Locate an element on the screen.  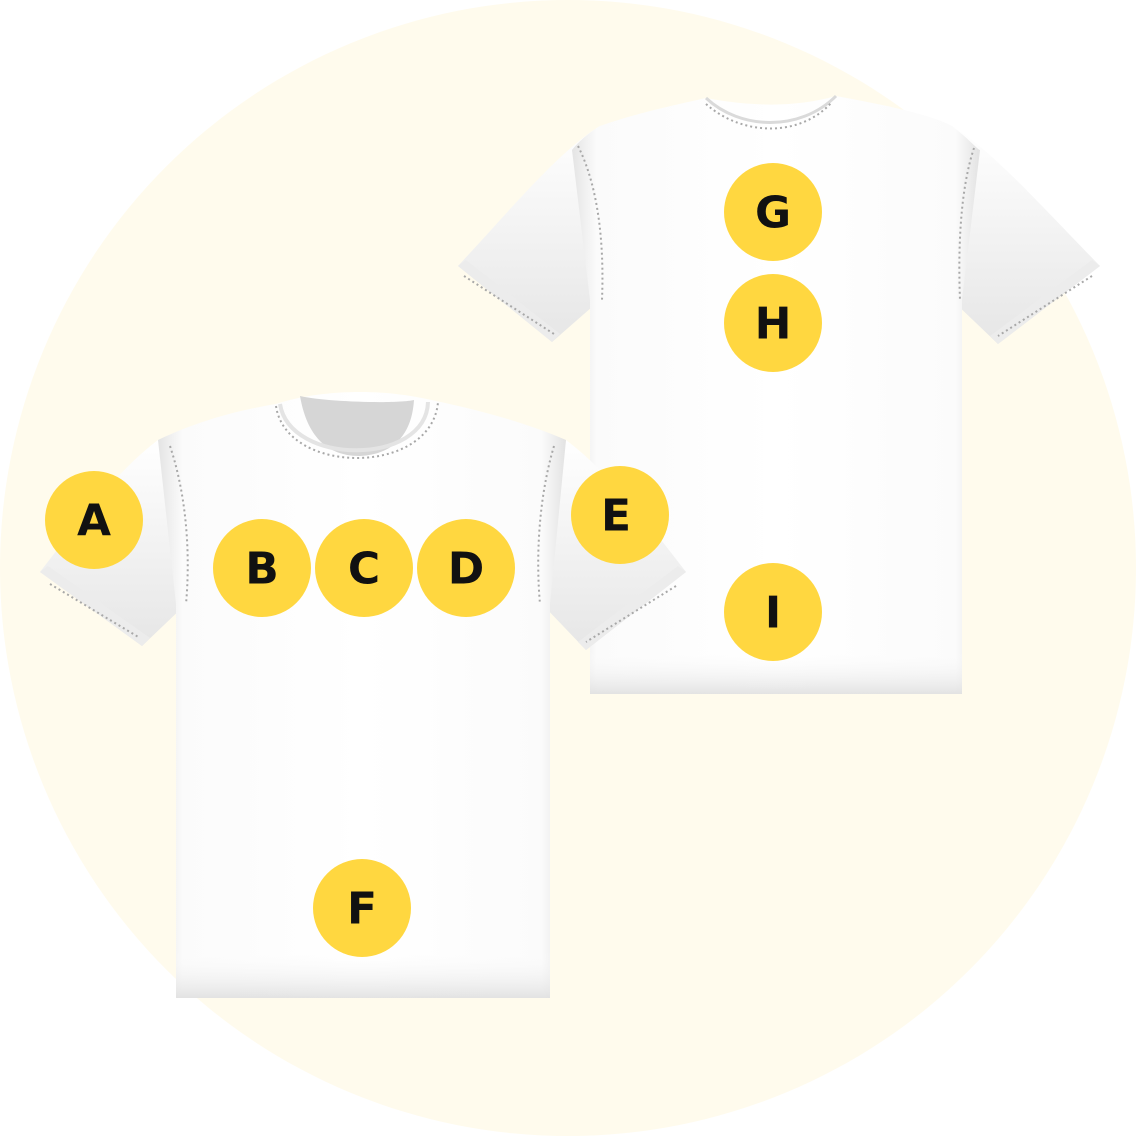
marker-D-label: D is located at coordinates (466, 569).